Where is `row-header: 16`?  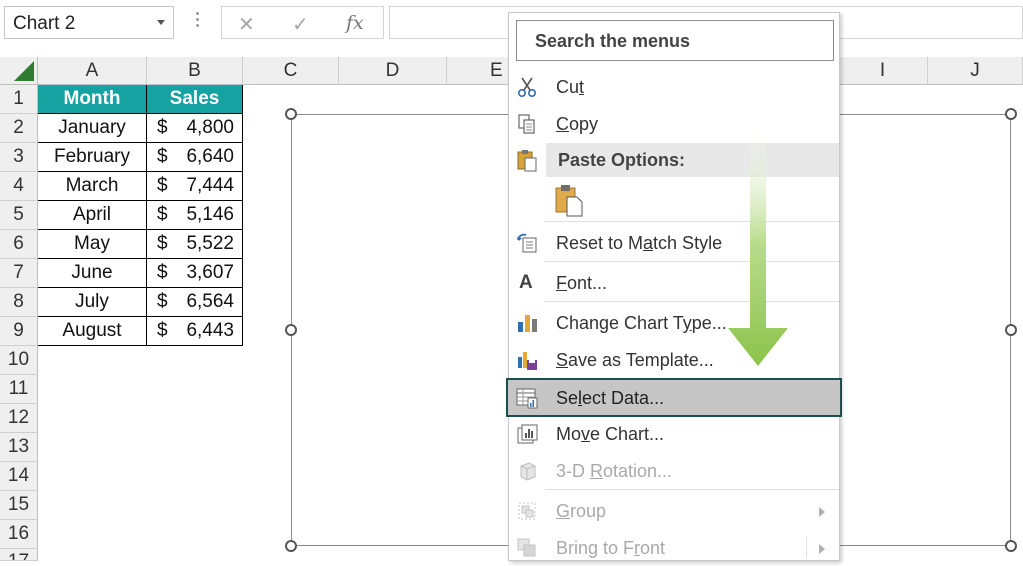
row-header: 16 is located at coordinates (19, 534).